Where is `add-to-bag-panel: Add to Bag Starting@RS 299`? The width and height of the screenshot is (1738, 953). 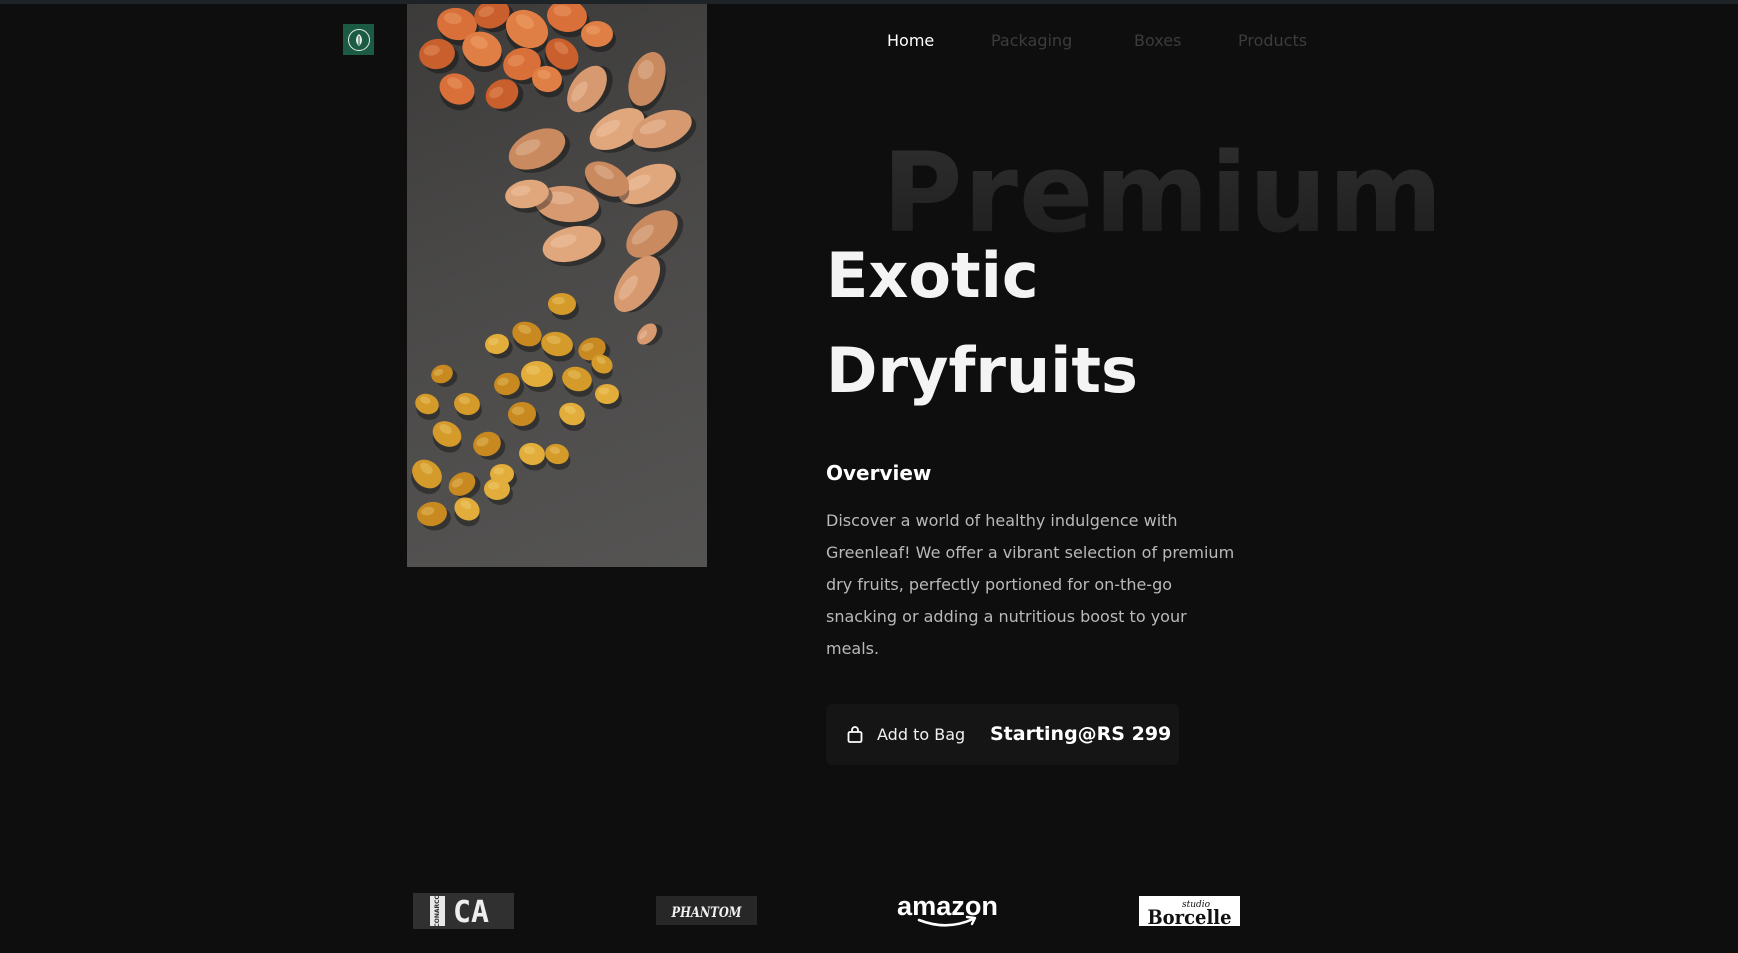 add-to-bag-panel: Add to Bag Starting@RS 299 is located at coordinates (1002, 734).